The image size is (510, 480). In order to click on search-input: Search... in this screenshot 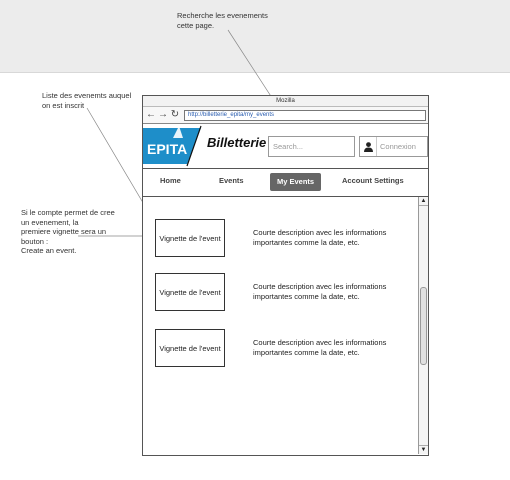, I will do `click(311, 146)`.